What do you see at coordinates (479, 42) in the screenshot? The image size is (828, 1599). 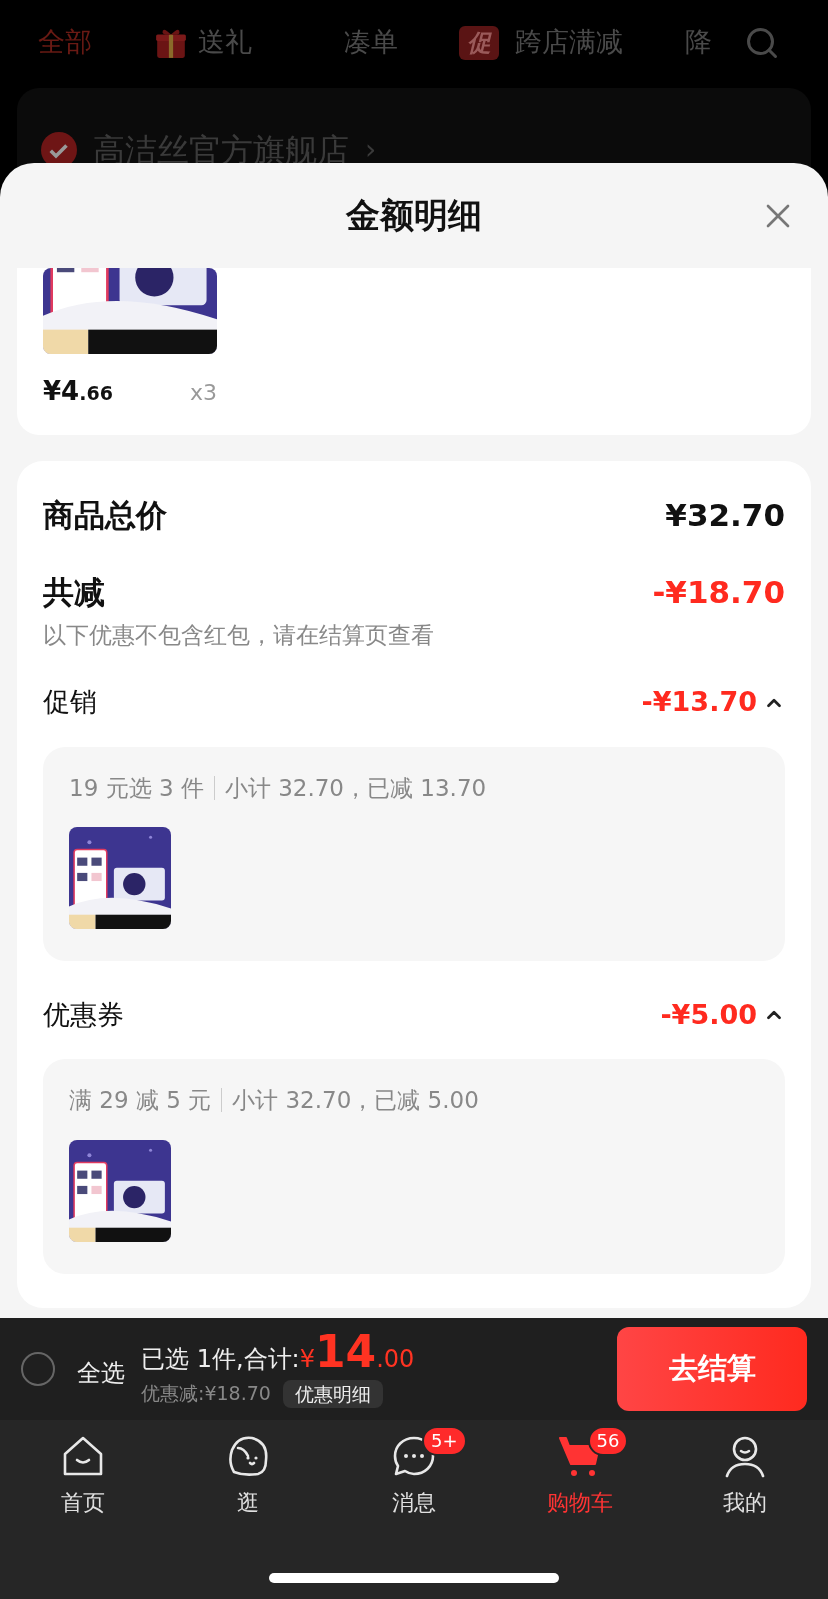 I see `promo-badge: 促` at bounding box center [479, 42].